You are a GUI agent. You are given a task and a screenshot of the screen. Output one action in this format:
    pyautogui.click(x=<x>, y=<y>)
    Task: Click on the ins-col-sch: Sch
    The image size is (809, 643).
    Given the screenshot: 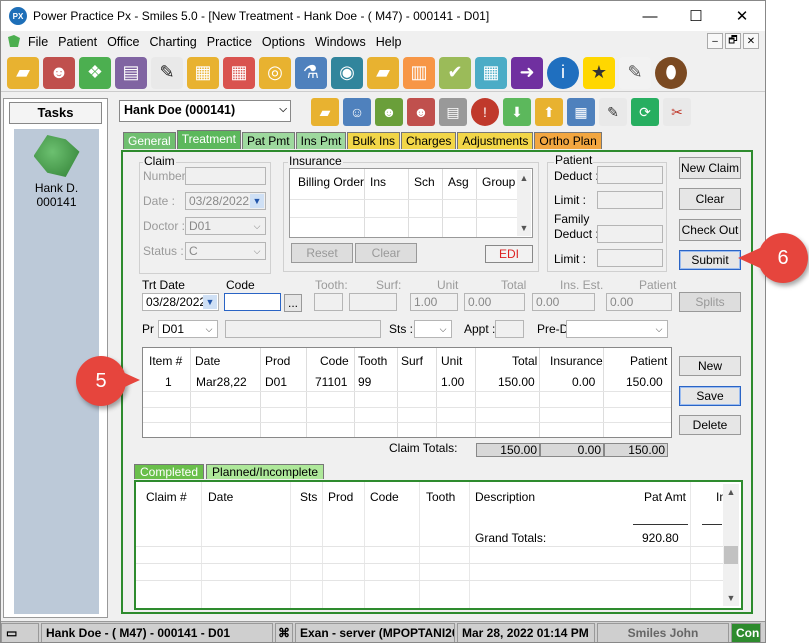 What is the action you would take?
    pyautogui.click(x=424, y=182)
    